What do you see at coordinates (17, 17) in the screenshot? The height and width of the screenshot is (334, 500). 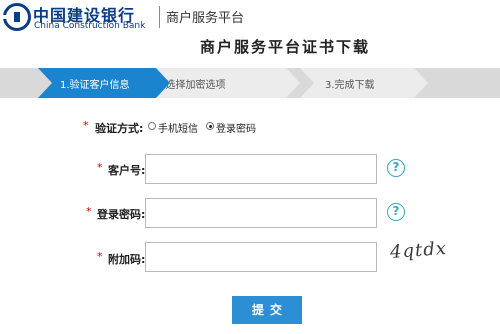 I see `ccb-logo-icon` at bounding box center [17, 17].